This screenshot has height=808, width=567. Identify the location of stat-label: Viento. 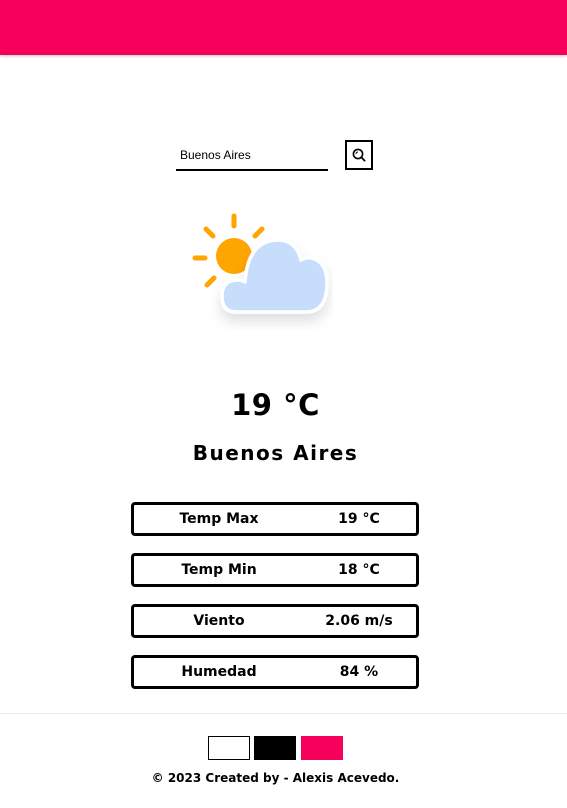
(219, 621).